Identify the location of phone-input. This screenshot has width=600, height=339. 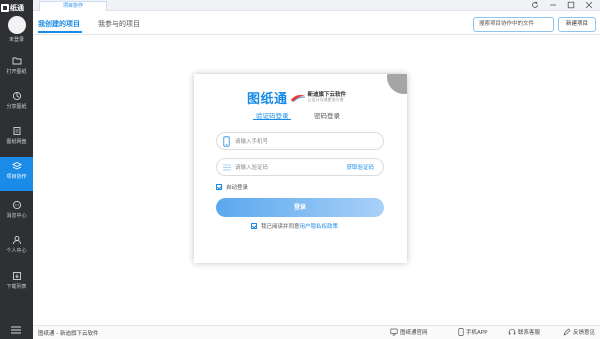
(285, 141).